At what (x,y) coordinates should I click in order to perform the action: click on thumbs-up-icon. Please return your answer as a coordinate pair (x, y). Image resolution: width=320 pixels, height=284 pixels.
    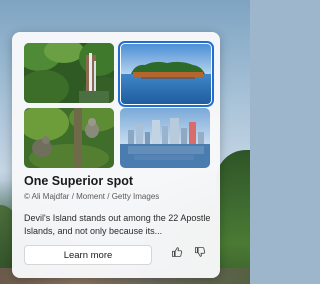
    Looking at the image, I should click on (177, 254).